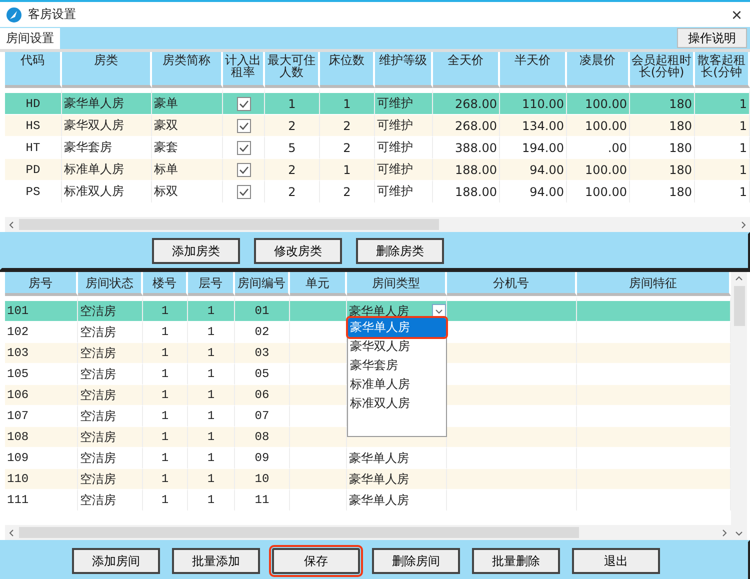 Image resolution: width=750 pixels, height=579 pixels. What do you see at coordinates (216, 561) in the screenshot?
I see `action-button: 批量添加` at bounding box center [216, 561].